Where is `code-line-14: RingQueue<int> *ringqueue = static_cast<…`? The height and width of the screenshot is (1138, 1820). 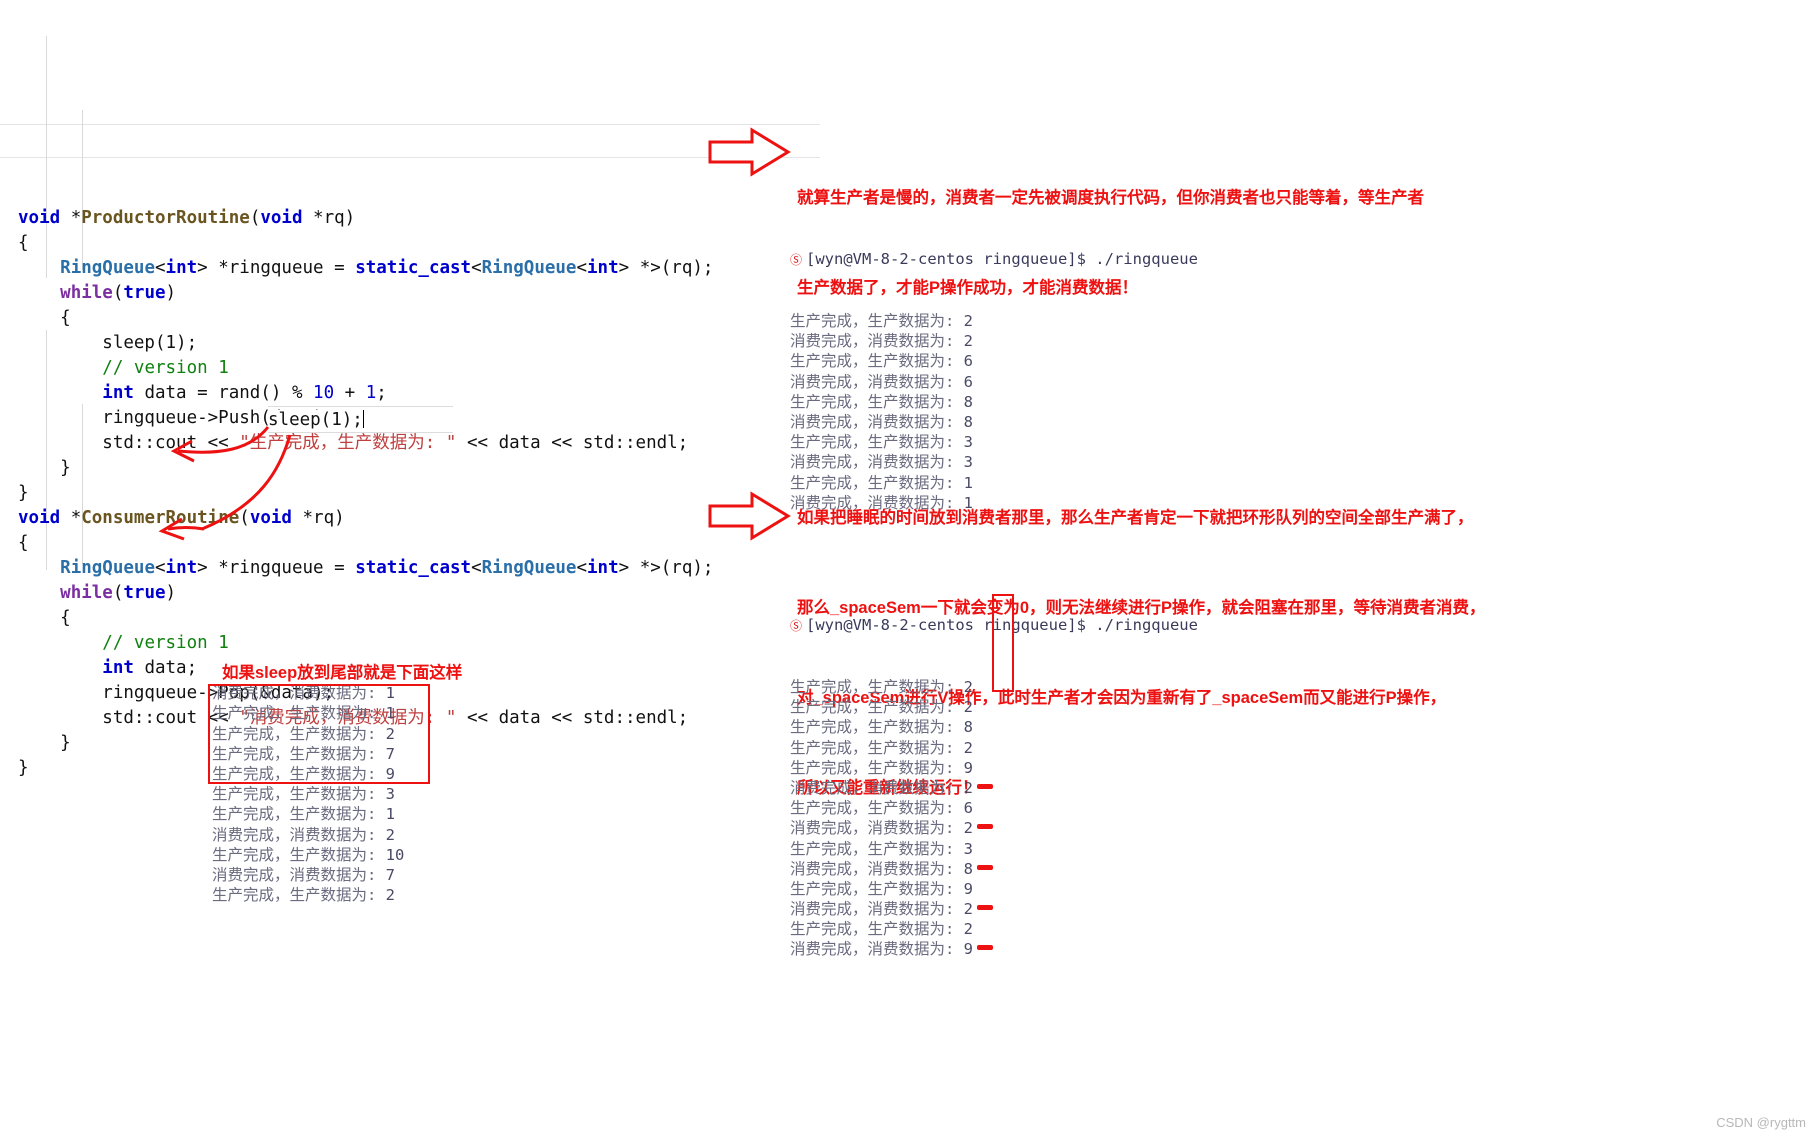
code-line-14: RingQueue<int> *ringqueue = static_cast<… is located at coordinates (419, 568).